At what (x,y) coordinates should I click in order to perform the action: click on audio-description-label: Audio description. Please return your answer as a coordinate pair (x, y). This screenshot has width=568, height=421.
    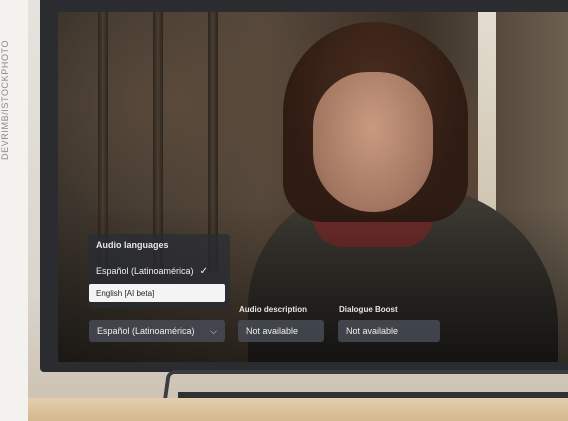
    Looking at the image, I should click on (273, 309).